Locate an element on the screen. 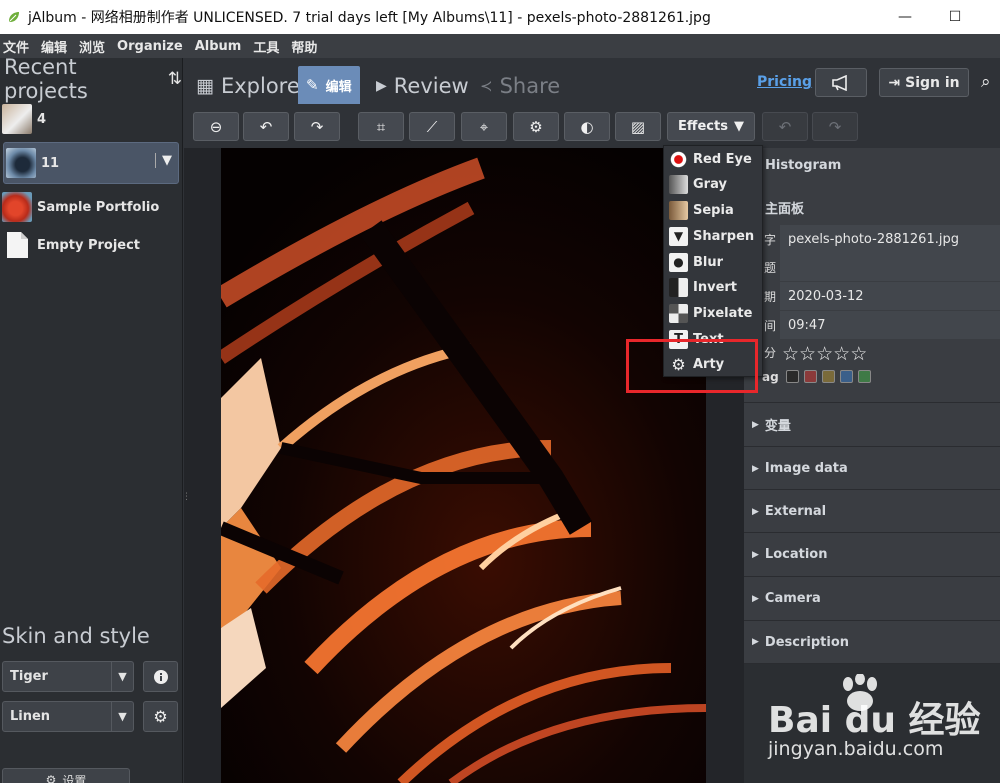 The image size is (1000, 783). skin-select: Tiger ▼ is located at coordinates (68, 676).